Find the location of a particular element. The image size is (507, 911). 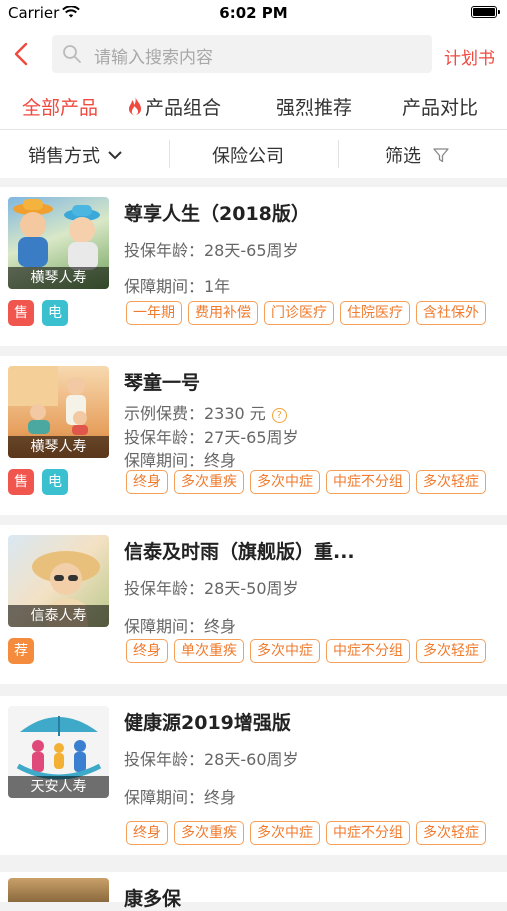

tab-product-compare: 产品对比 is located at coordinates (440, 106).